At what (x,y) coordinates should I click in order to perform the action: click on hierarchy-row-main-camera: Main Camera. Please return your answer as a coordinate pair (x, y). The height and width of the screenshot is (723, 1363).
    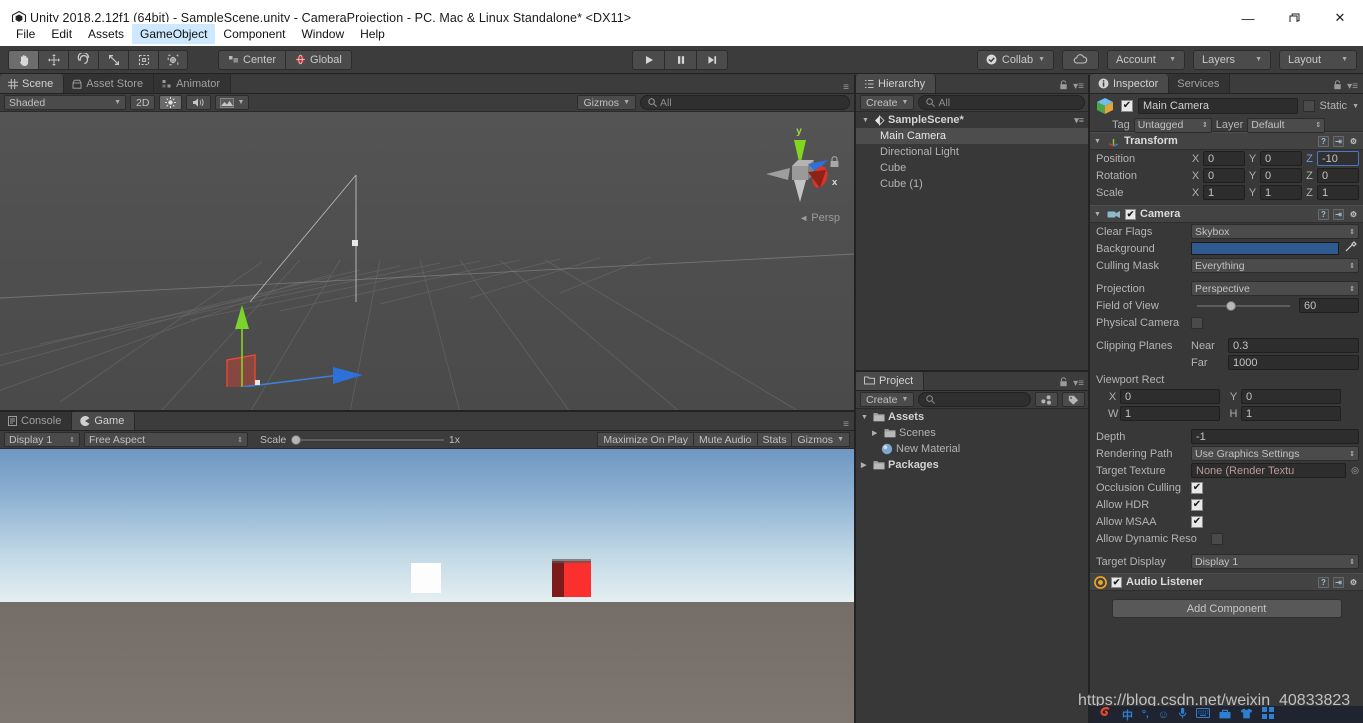
    Looking at the image, I should click on (972, 136).